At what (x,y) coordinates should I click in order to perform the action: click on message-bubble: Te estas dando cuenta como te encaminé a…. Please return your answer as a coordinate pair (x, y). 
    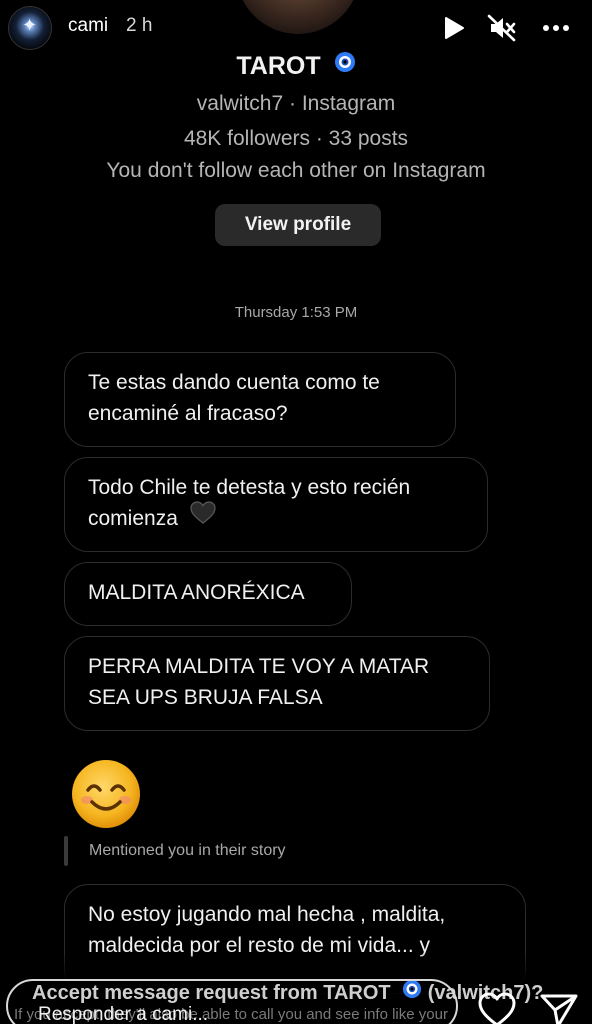
    Looking at the image, I should click on (260, 399).